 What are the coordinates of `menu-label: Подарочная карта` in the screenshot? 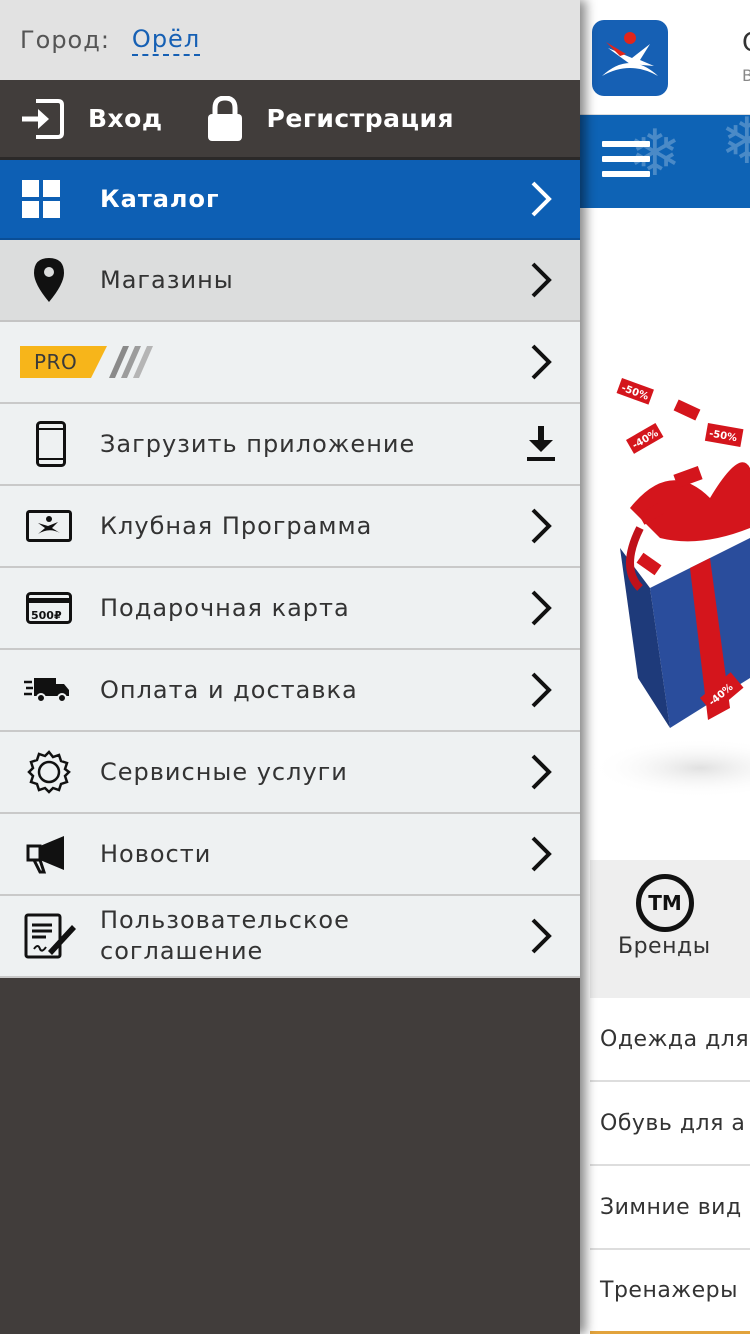 It's located at (225, 607).